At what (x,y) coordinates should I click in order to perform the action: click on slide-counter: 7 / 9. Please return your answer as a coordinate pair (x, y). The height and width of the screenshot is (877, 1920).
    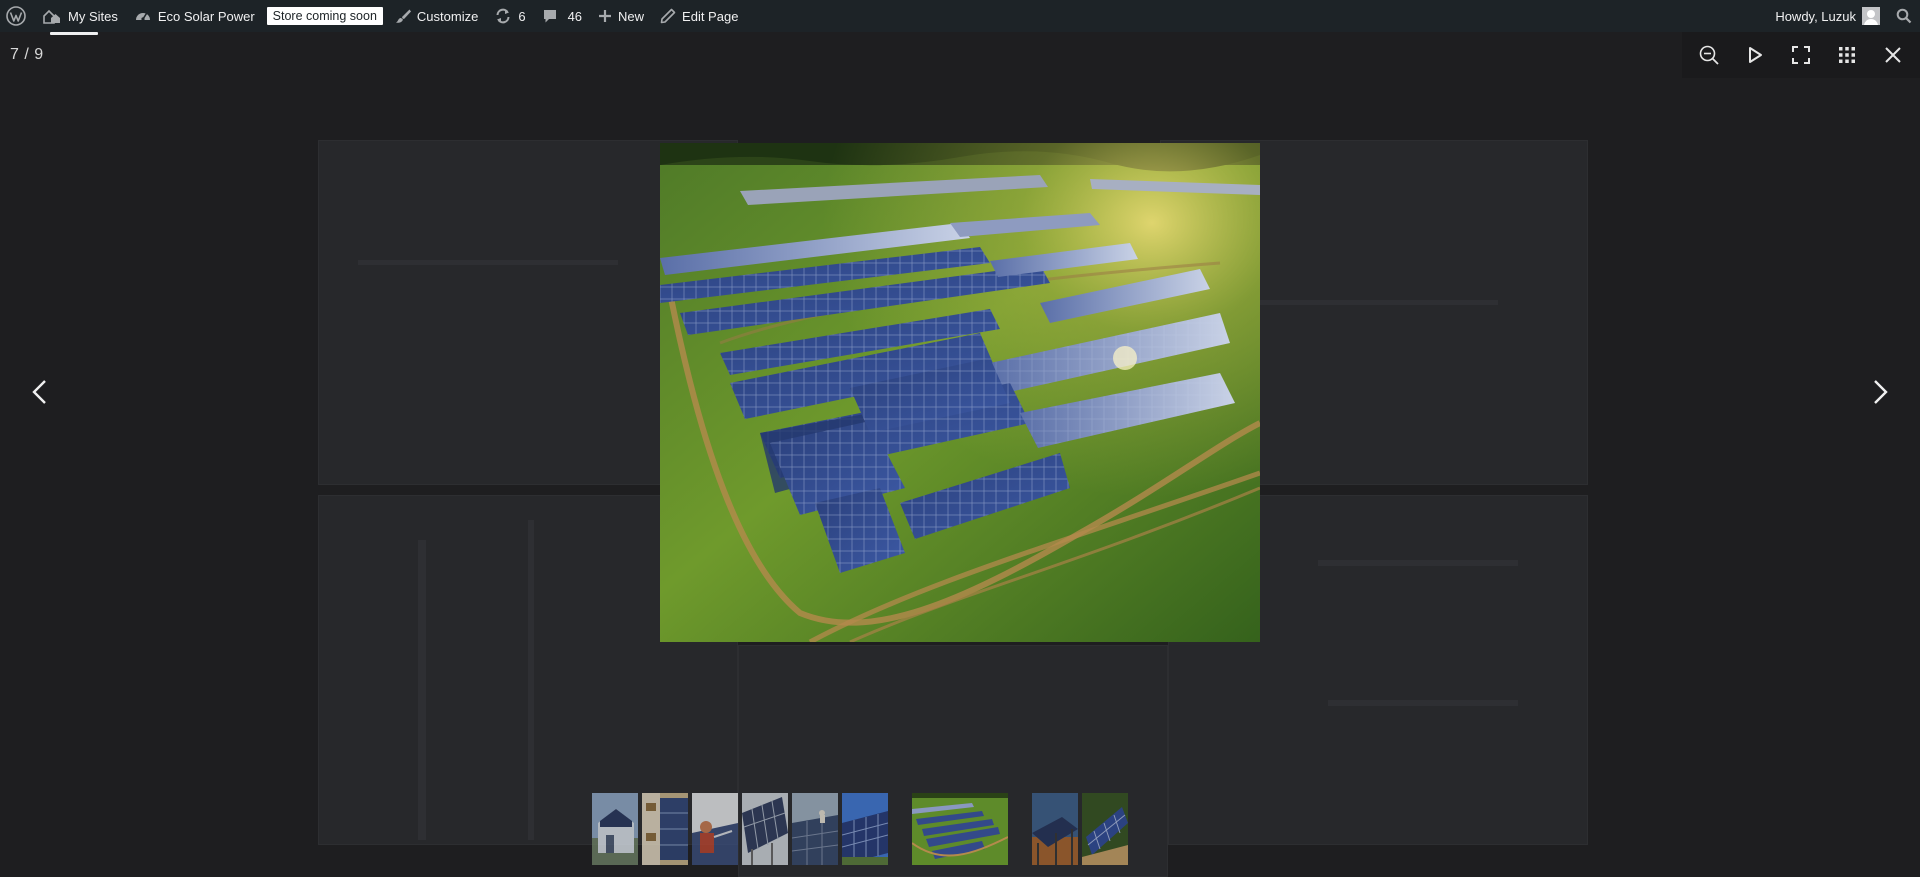
    Looking at the image, I should click on (27, 54).